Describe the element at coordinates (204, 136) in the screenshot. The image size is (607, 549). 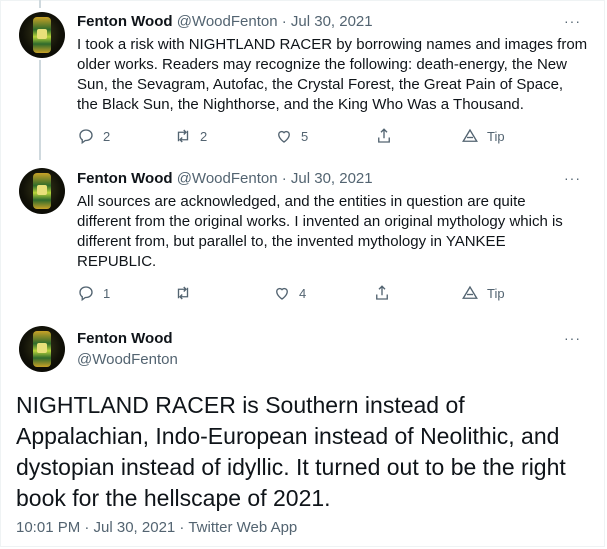
I see `retweet-count: 2` at that location.